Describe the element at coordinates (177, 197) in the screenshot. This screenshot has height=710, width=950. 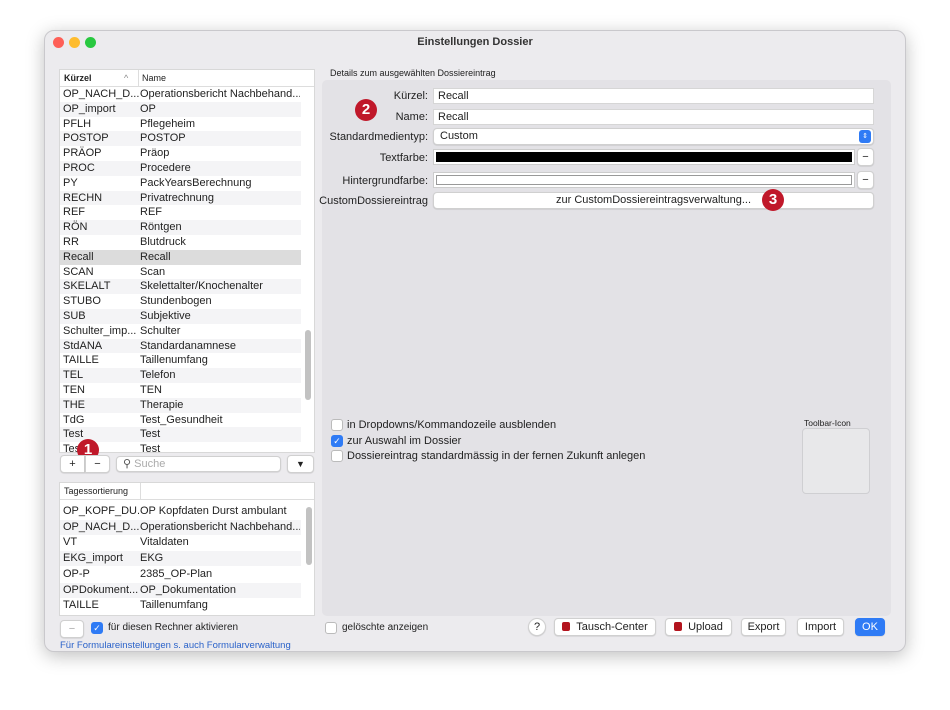
I see `cell-name: Privatrechnung` at that location.